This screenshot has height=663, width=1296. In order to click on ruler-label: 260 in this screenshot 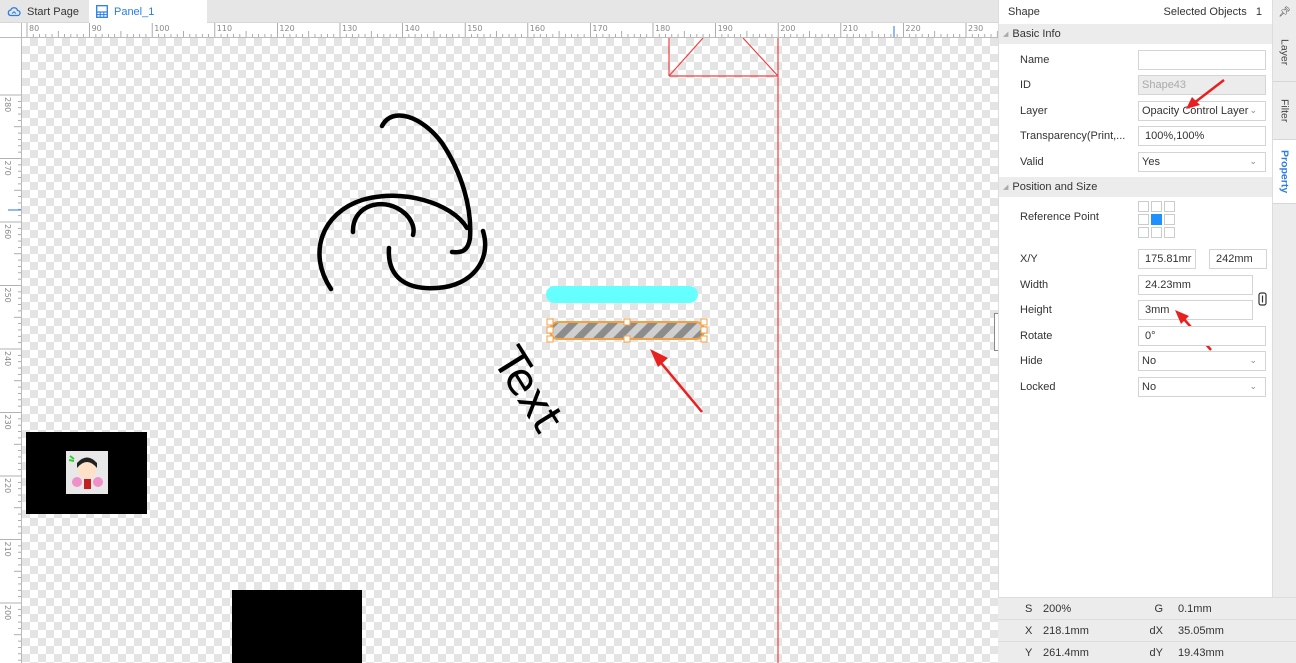, I will do `click(7, 231)`.